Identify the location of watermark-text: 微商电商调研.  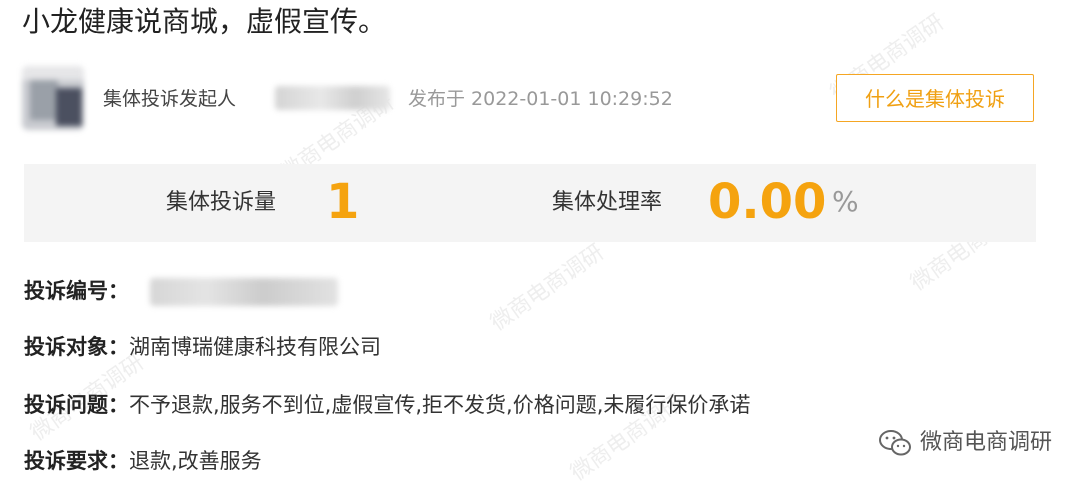
(985, 442).